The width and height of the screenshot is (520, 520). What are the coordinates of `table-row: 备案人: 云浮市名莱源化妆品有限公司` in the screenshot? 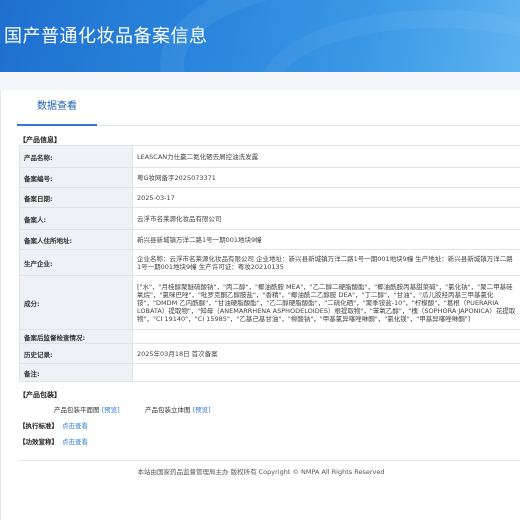 It's located at (269, 218).